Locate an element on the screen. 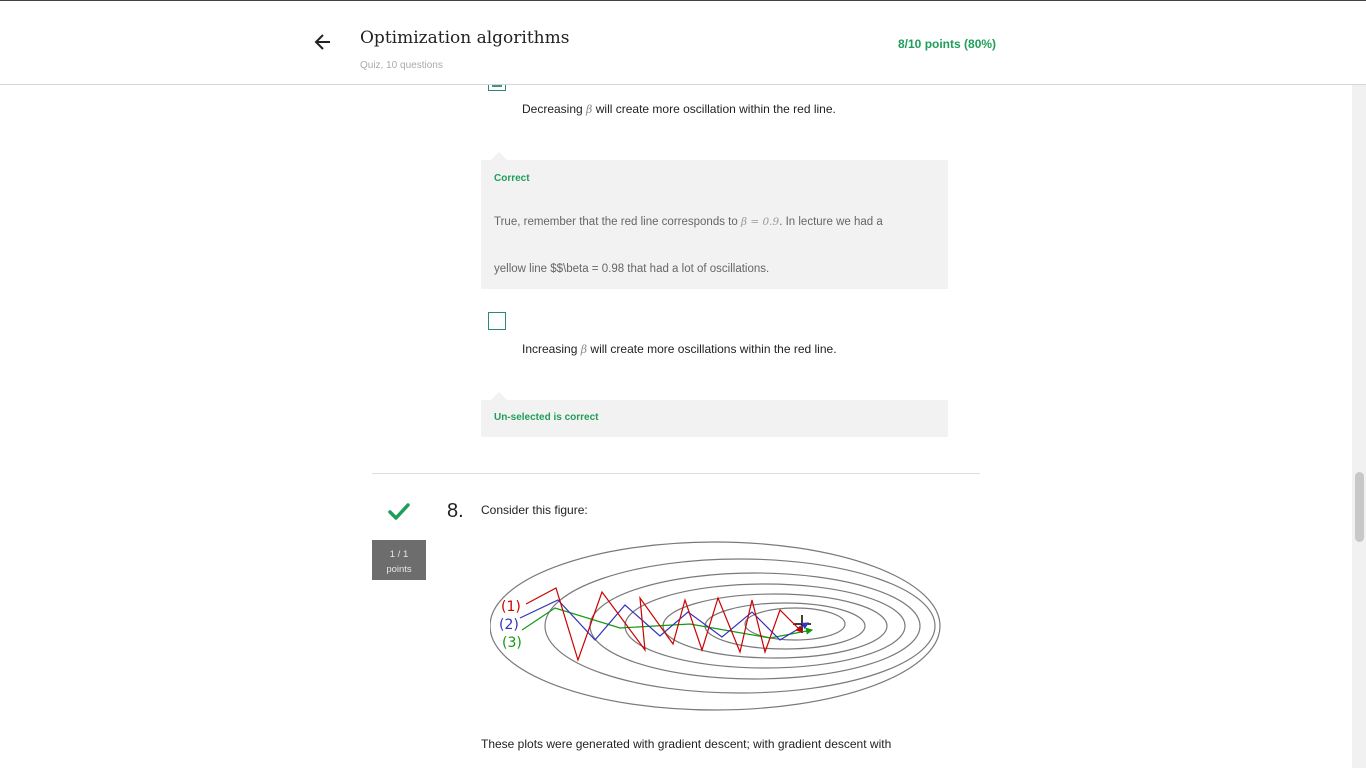 This screenshot has width=1366, height=768. points-label: points is located at coordinates (399, 569).